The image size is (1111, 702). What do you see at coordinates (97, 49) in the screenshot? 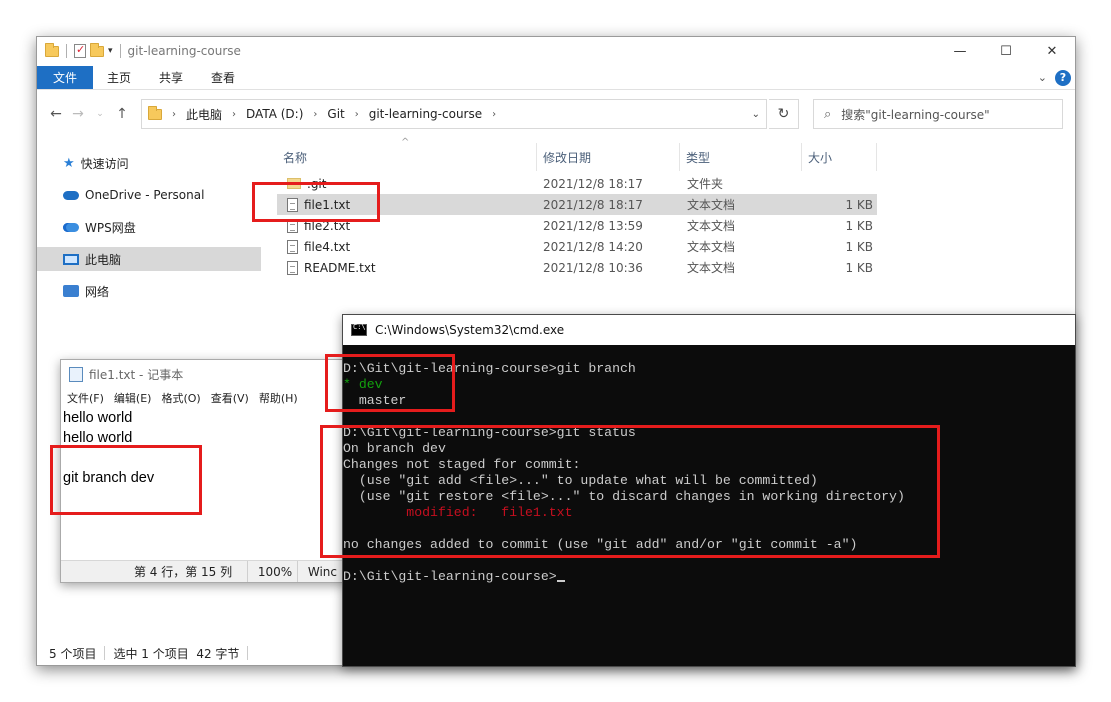
I see `new-folder-icon` at bounding box center [97, 49].